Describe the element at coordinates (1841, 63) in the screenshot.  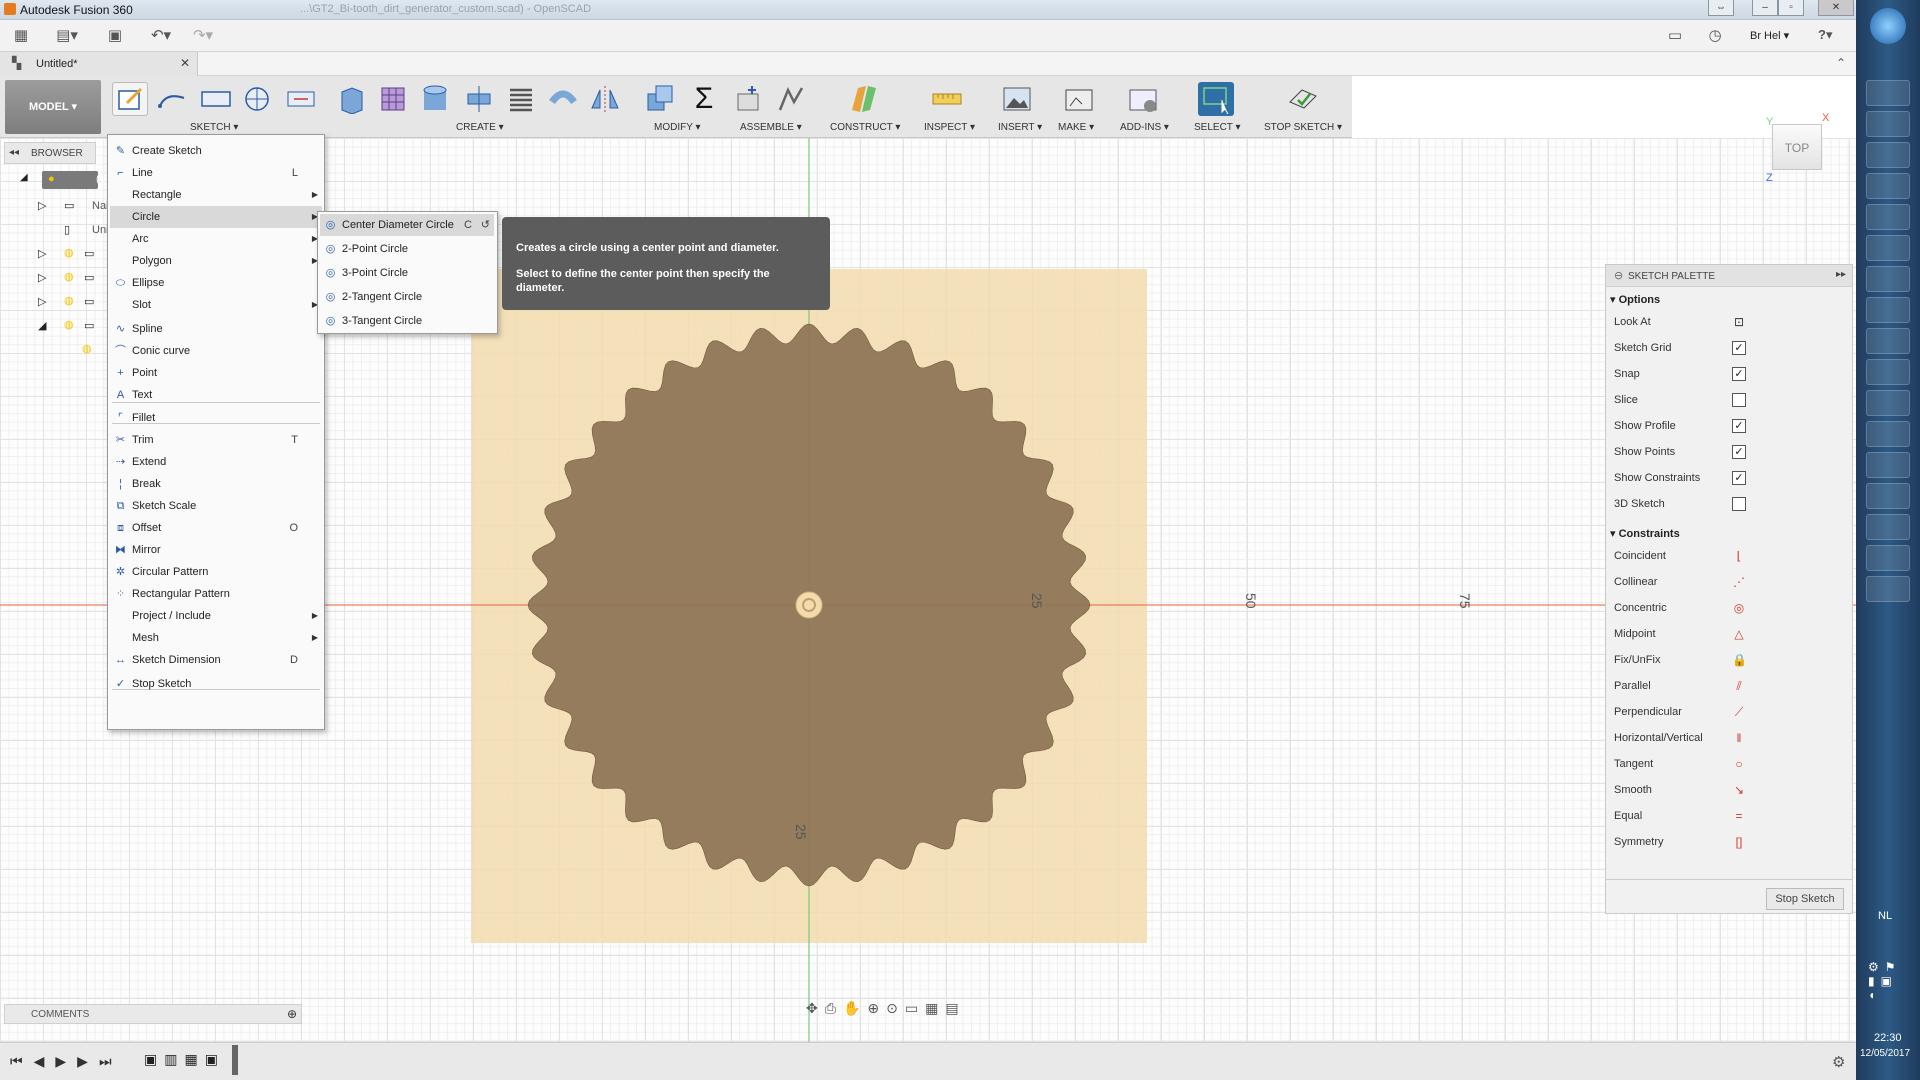
I see `collapse-toolbar-icon: ⌃` at that location.